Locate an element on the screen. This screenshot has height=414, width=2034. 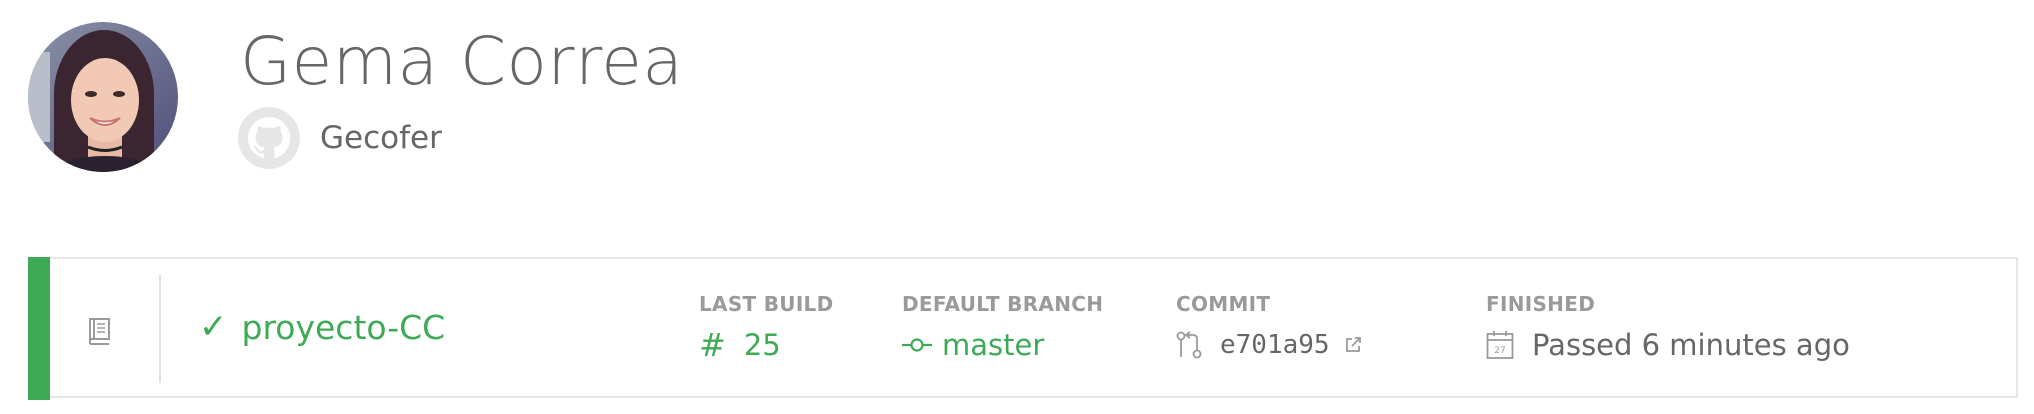
avatar is located at coordinates (103, 97).